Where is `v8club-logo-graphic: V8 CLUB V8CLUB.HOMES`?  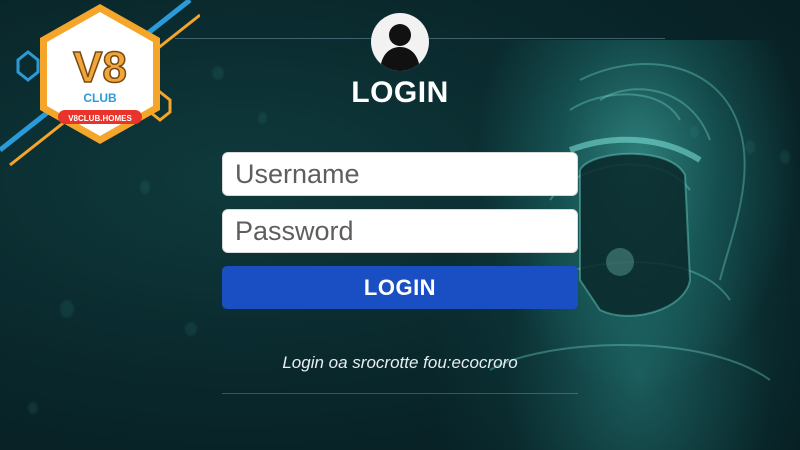
v8club-logo-graphic: V8 CLUB V8CLUB.HOMES is located at coordinates (100, 83).